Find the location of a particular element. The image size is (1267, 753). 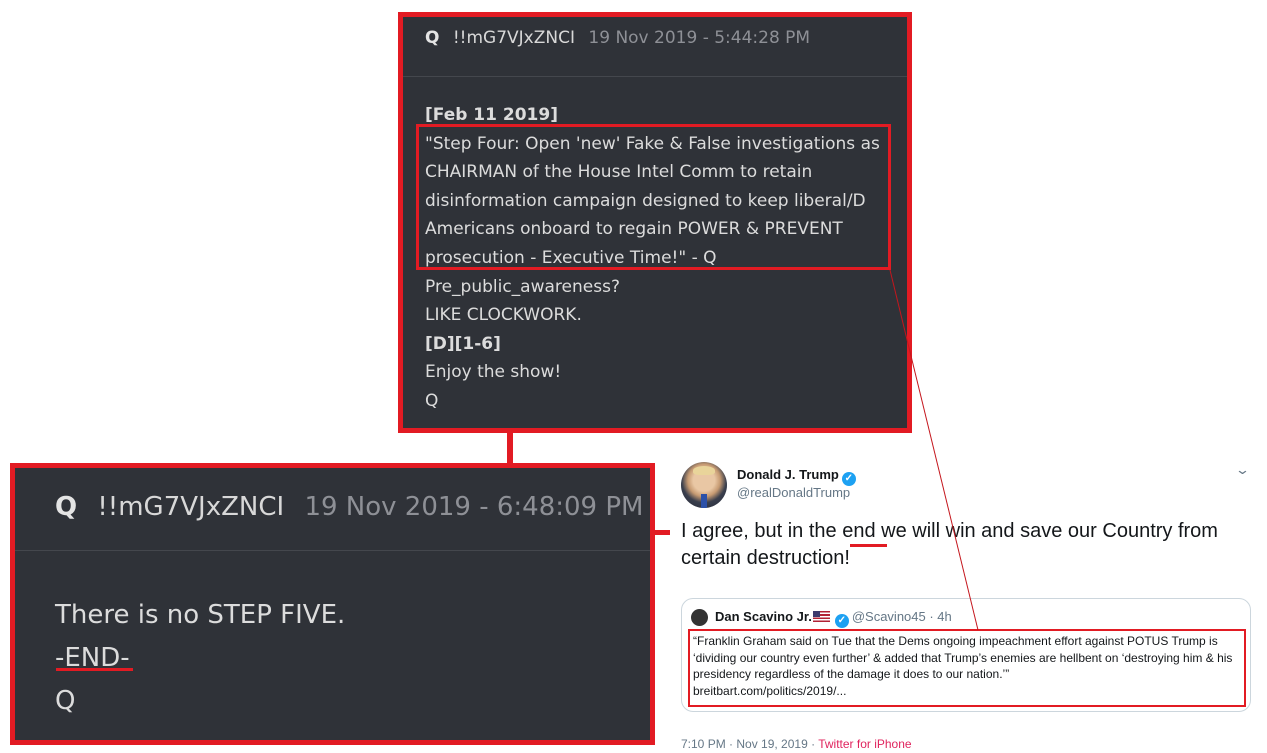

qpost-top-trip: !!mG7VJxZNCI is located at coordinates (513, 38).